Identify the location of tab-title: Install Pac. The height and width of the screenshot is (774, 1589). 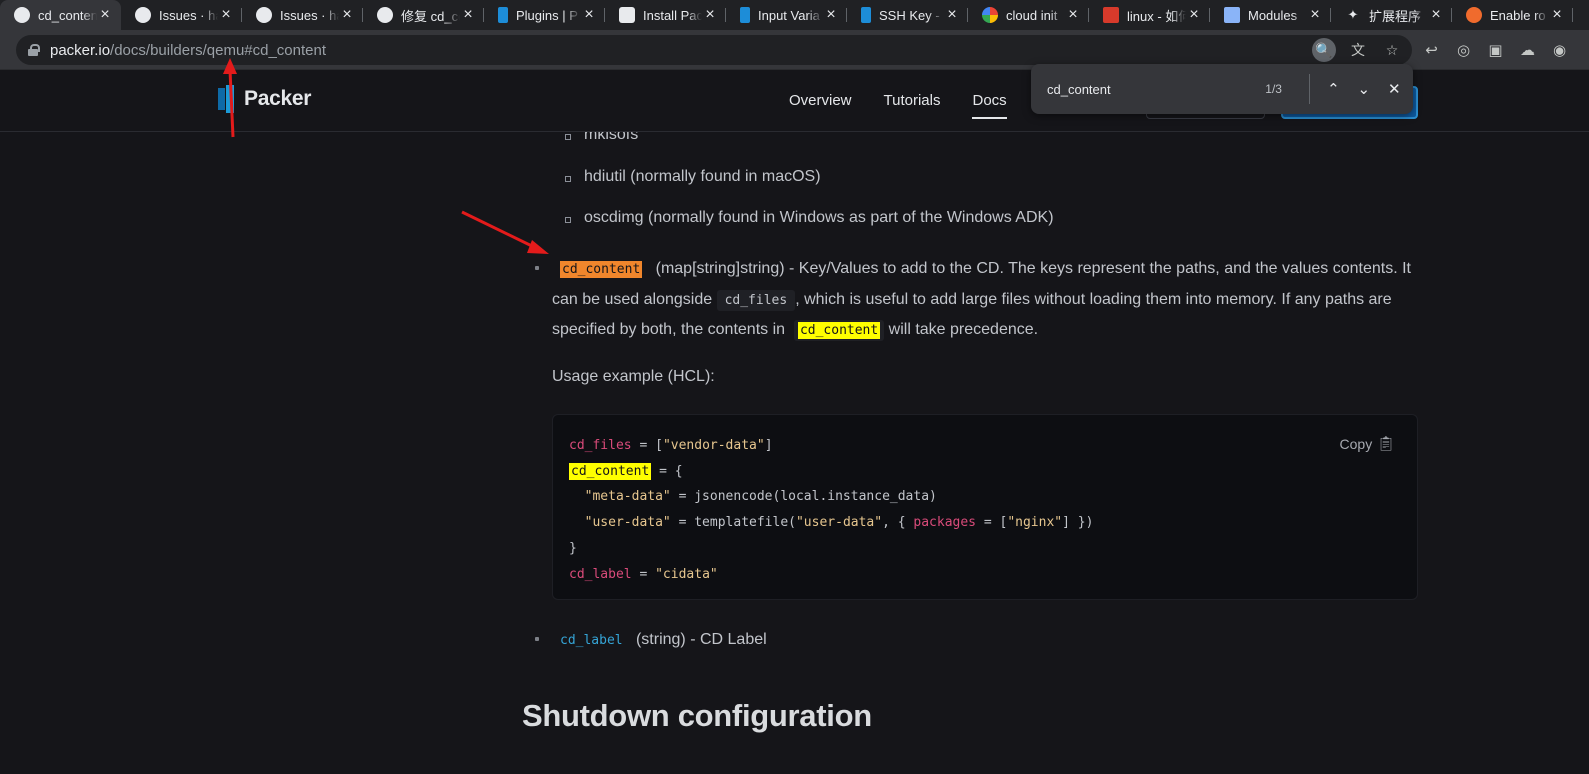
(672, 15).